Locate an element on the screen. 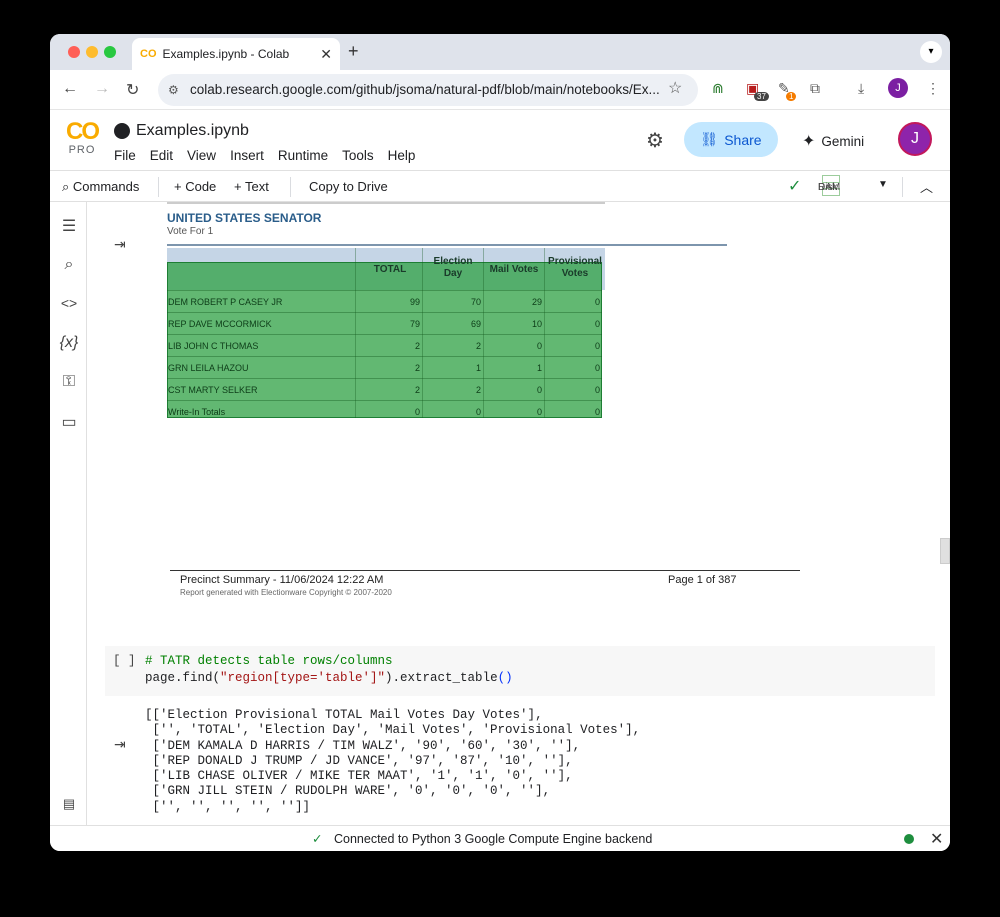 The width and height of the screenshot is (1000, 917). bookmark-star-icon: ☆ is located at coordinates (675, 88).